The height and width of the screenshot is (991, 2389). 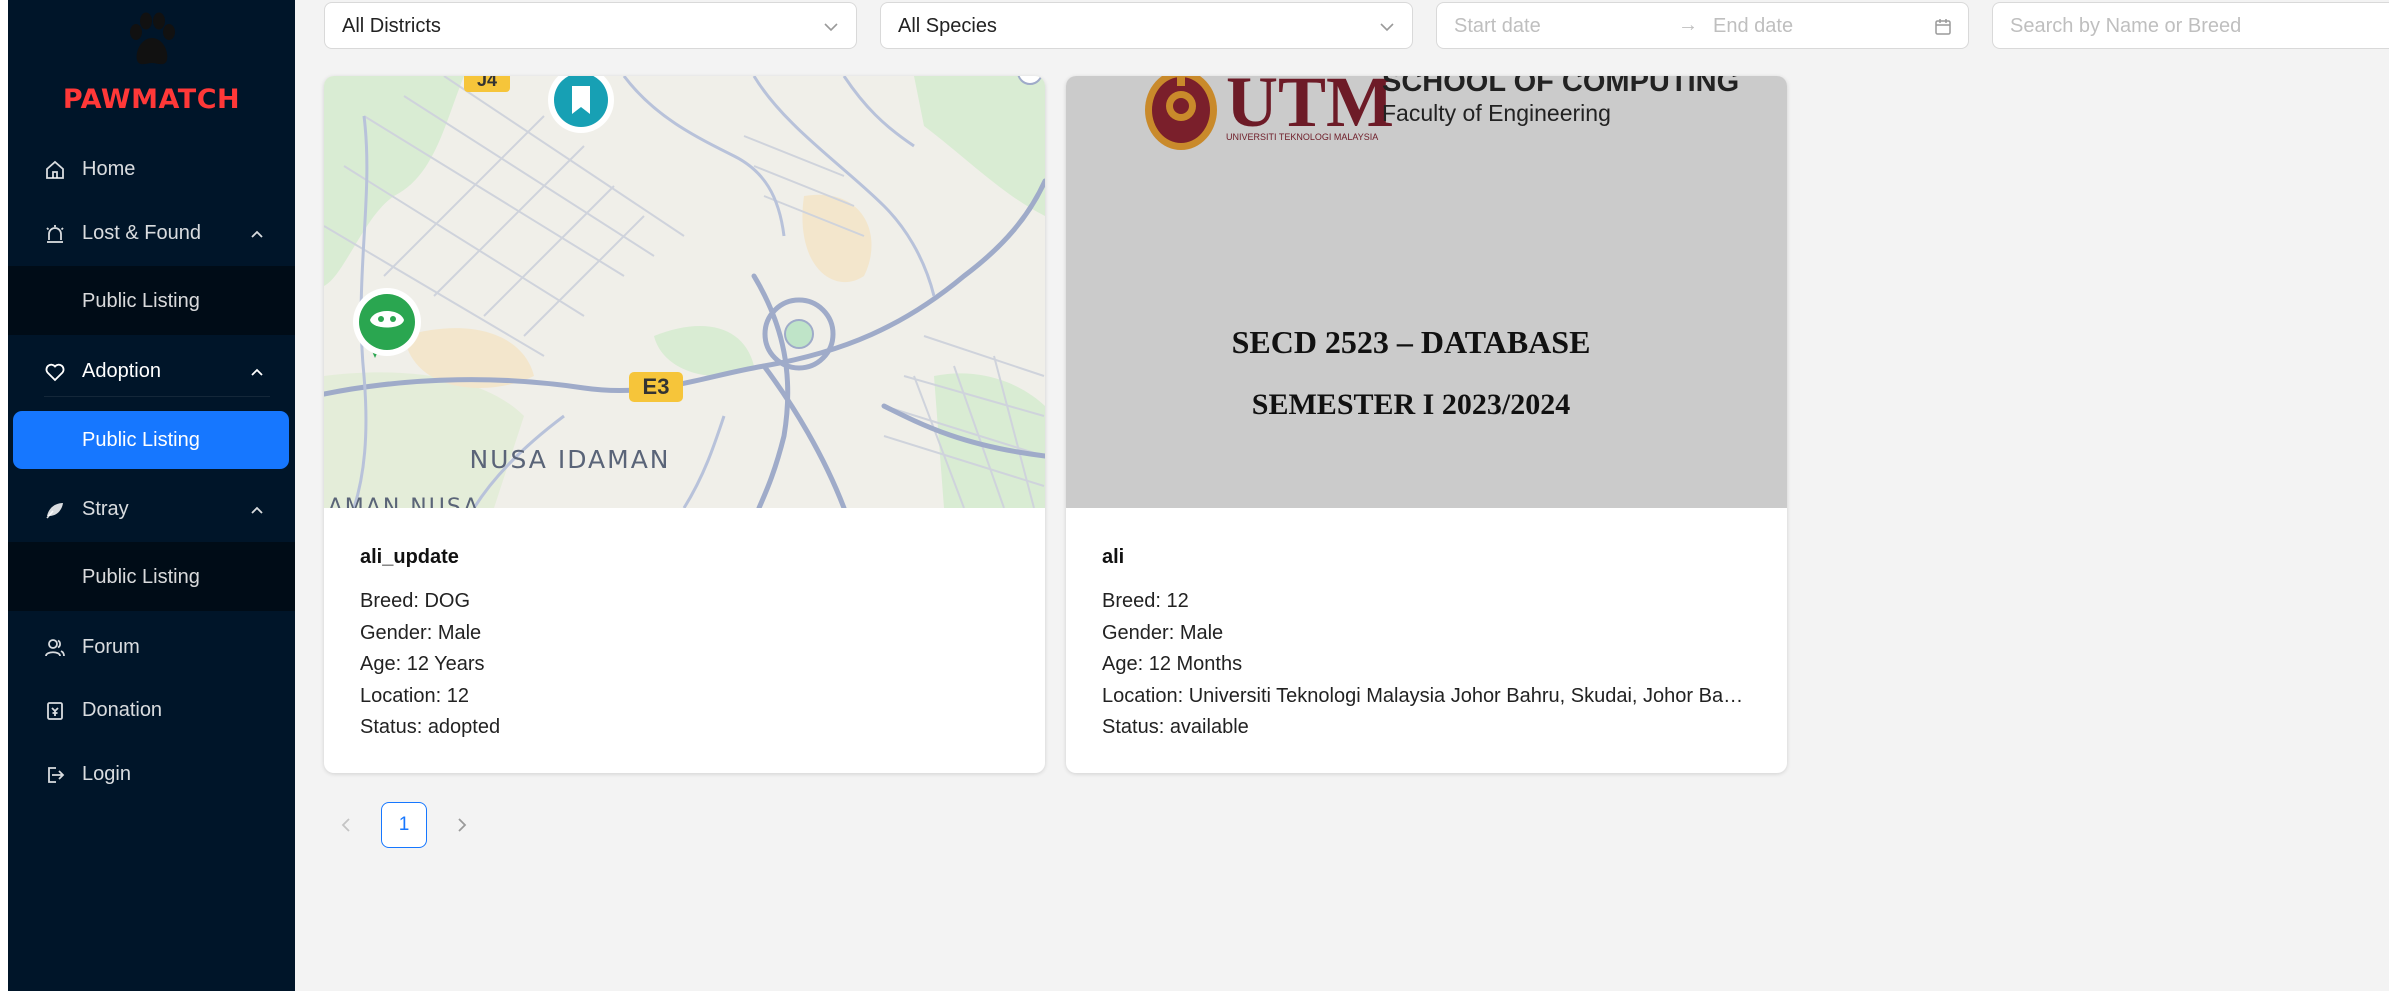 What do you see at coordinates (141, 232) in the screenshot?
I see `nav-label: Lost & Found` at bounding box center [141, 232].